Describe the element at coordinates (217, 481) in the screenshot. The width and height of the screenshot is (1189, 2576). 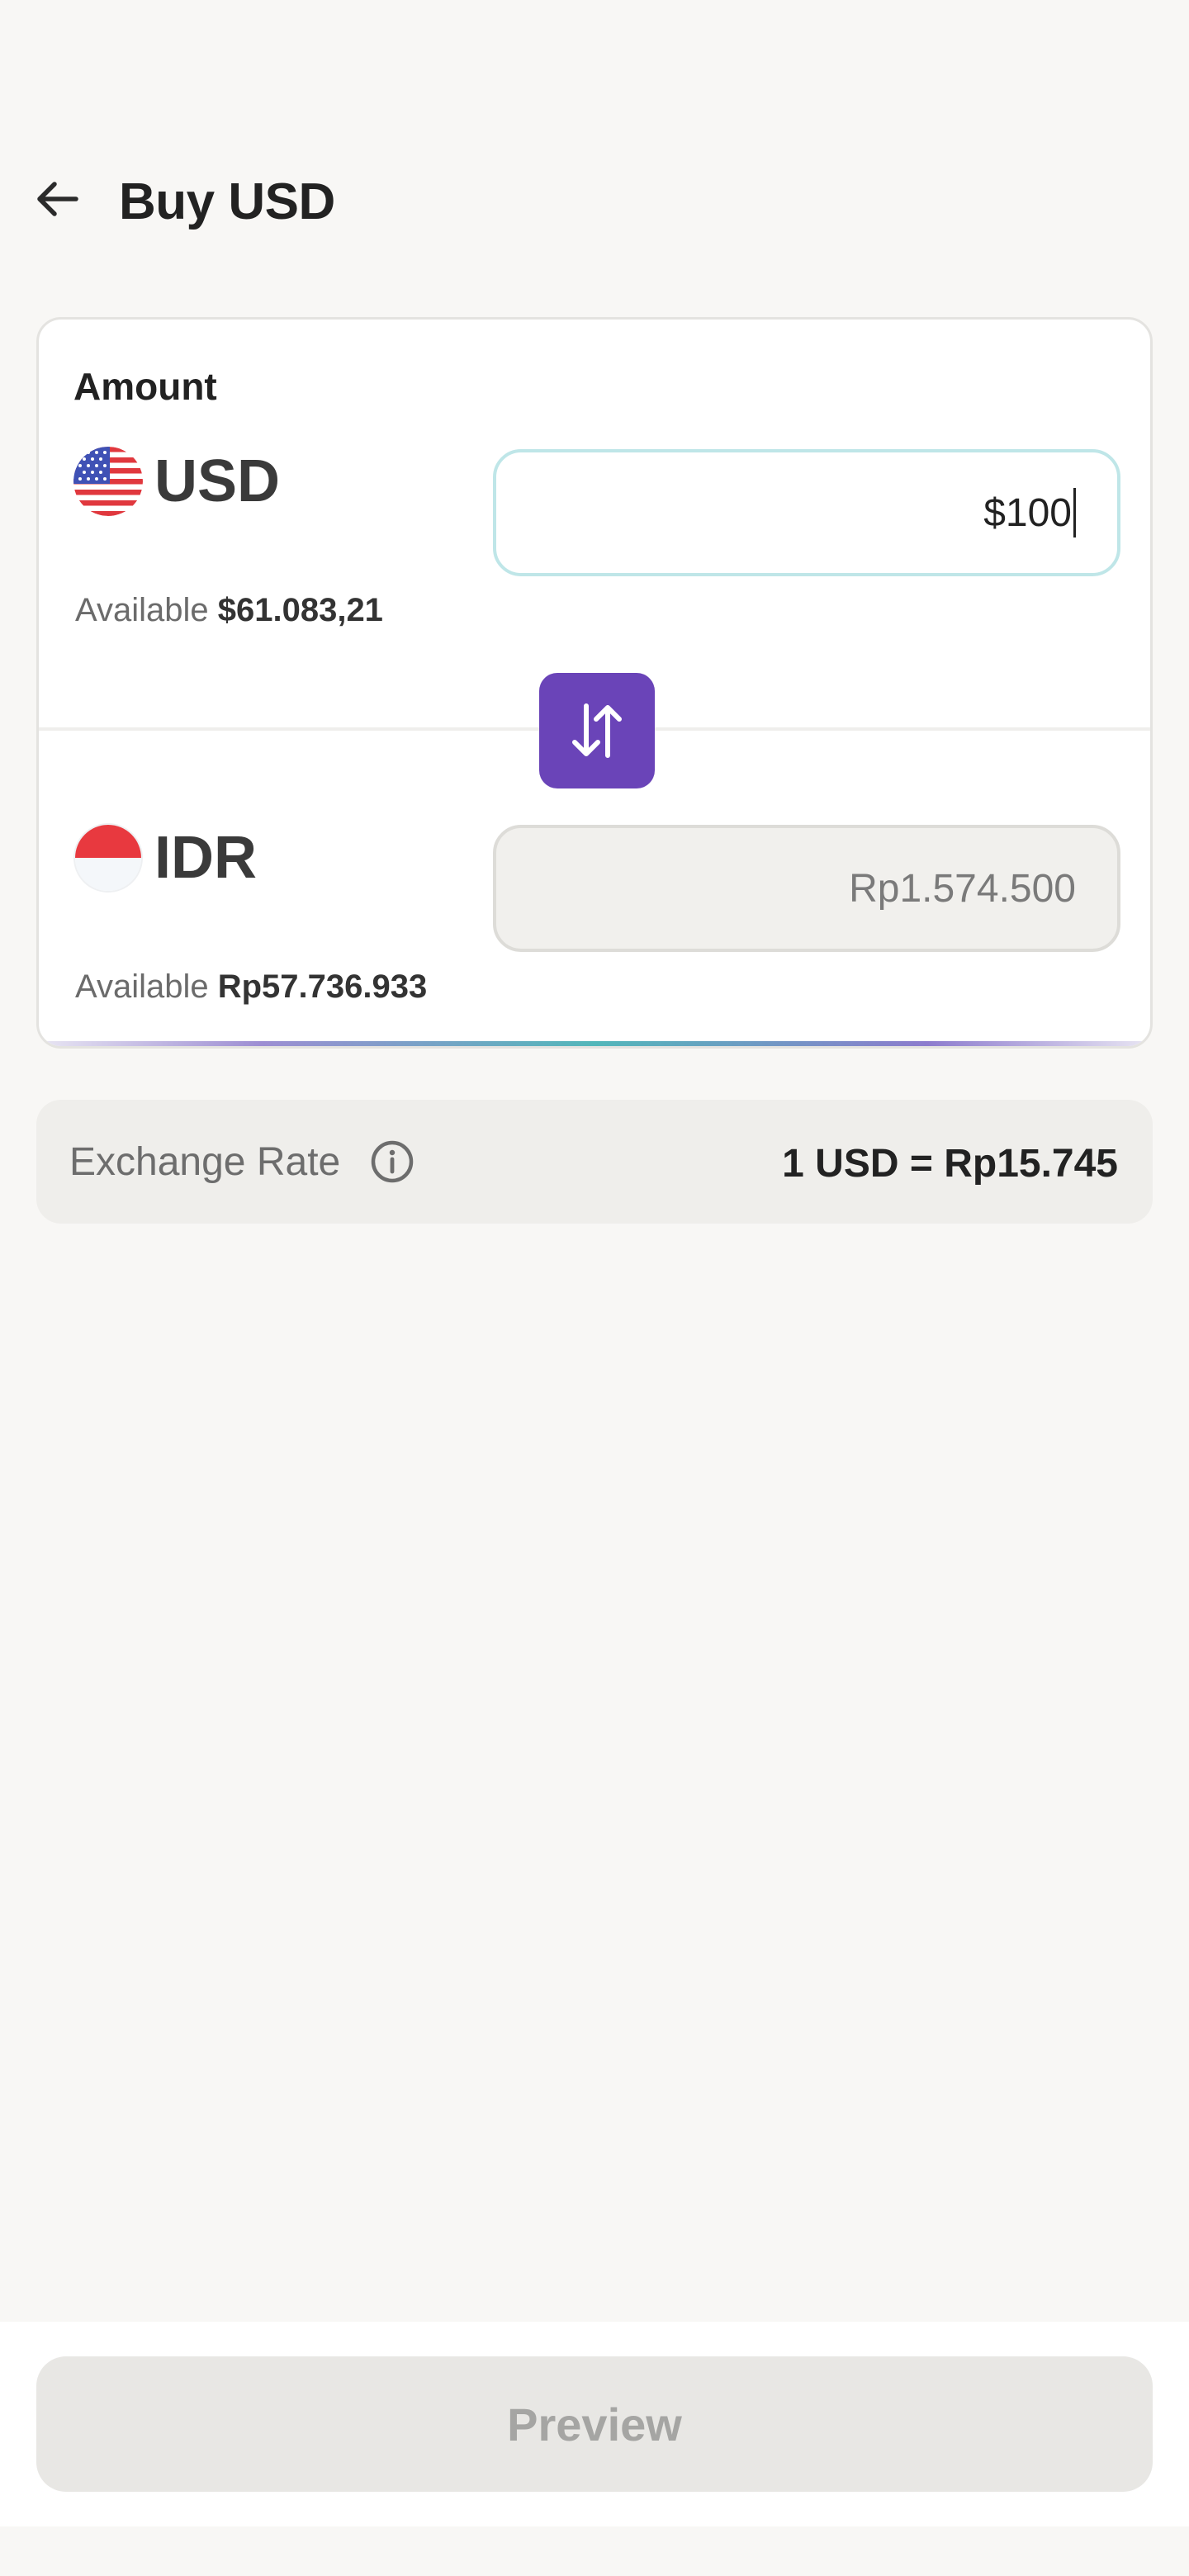
I see `from-currency-code: USD` at that location.